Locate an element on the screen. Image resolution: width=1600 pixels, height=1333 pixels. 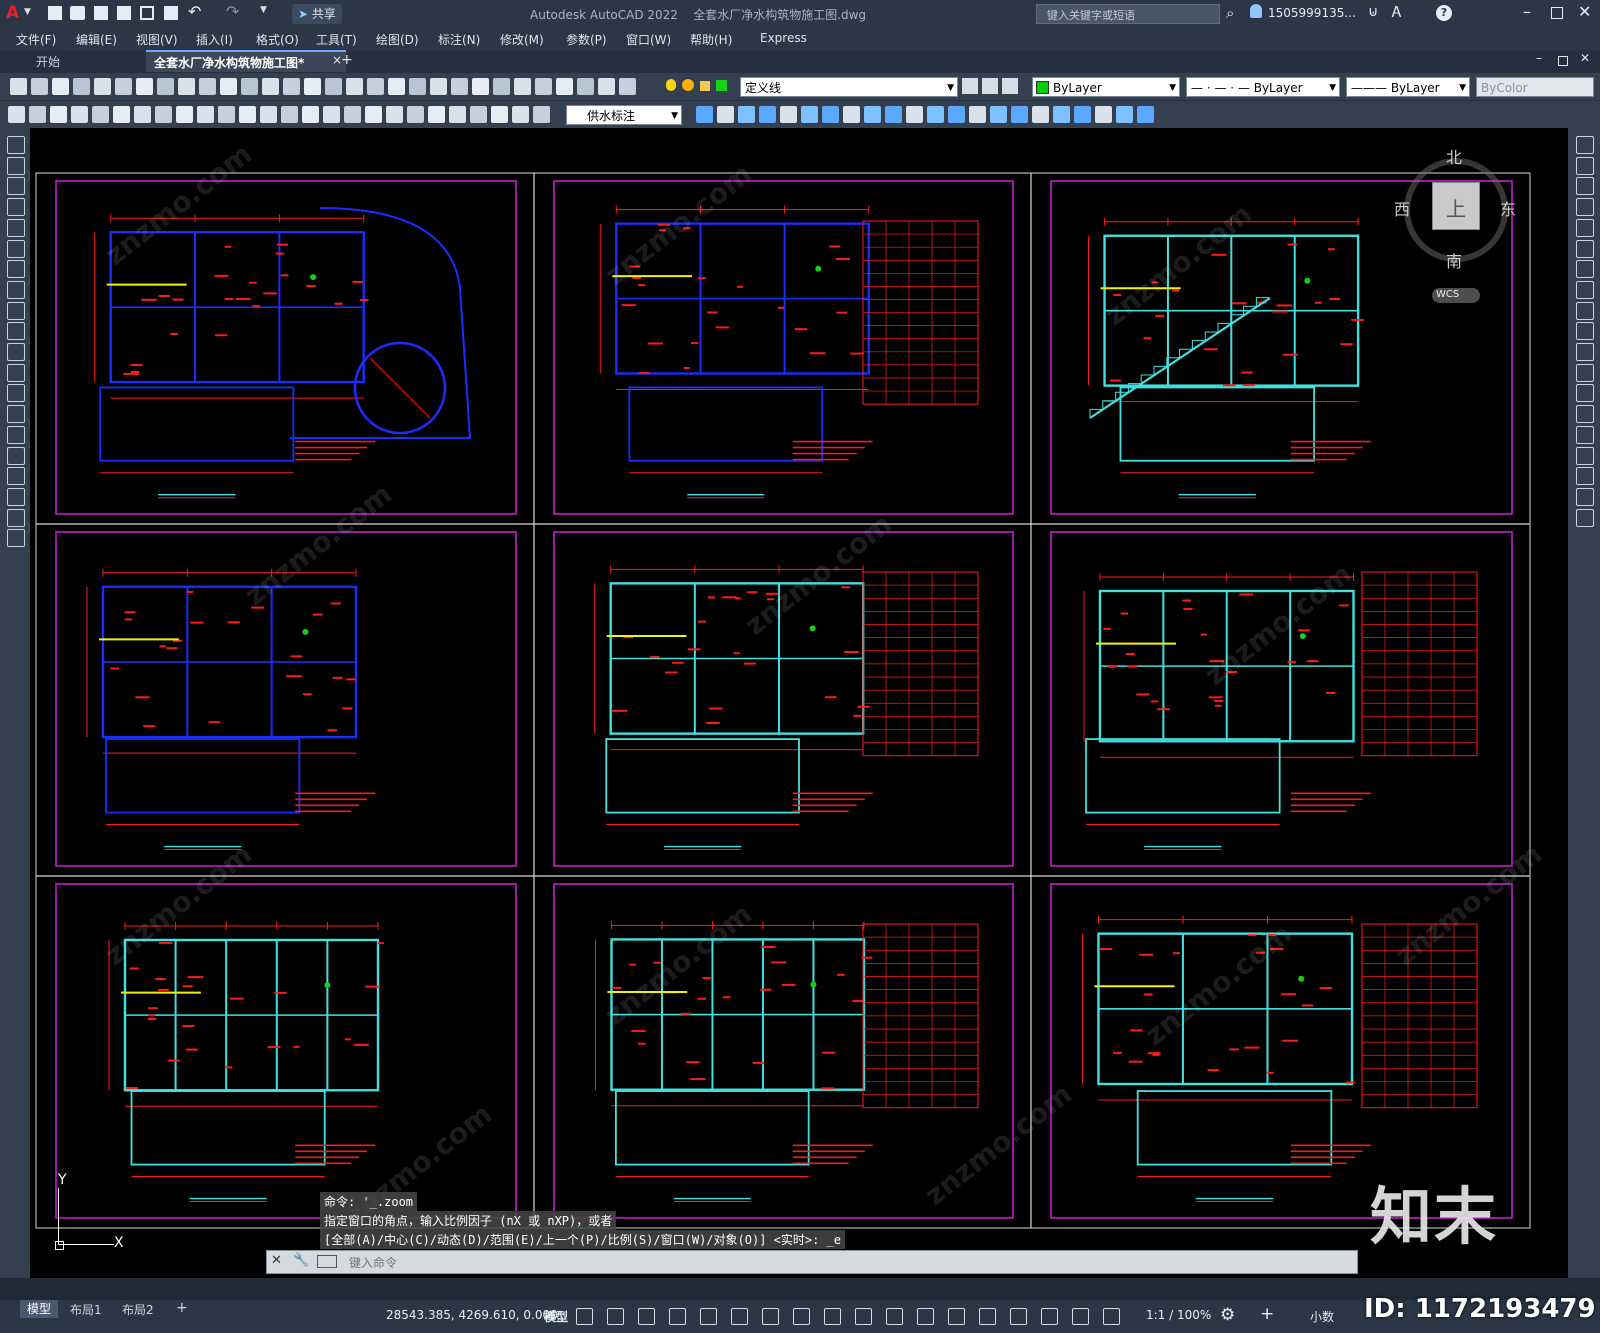
layer-iso-icon is located at coordinates (1010, 86).